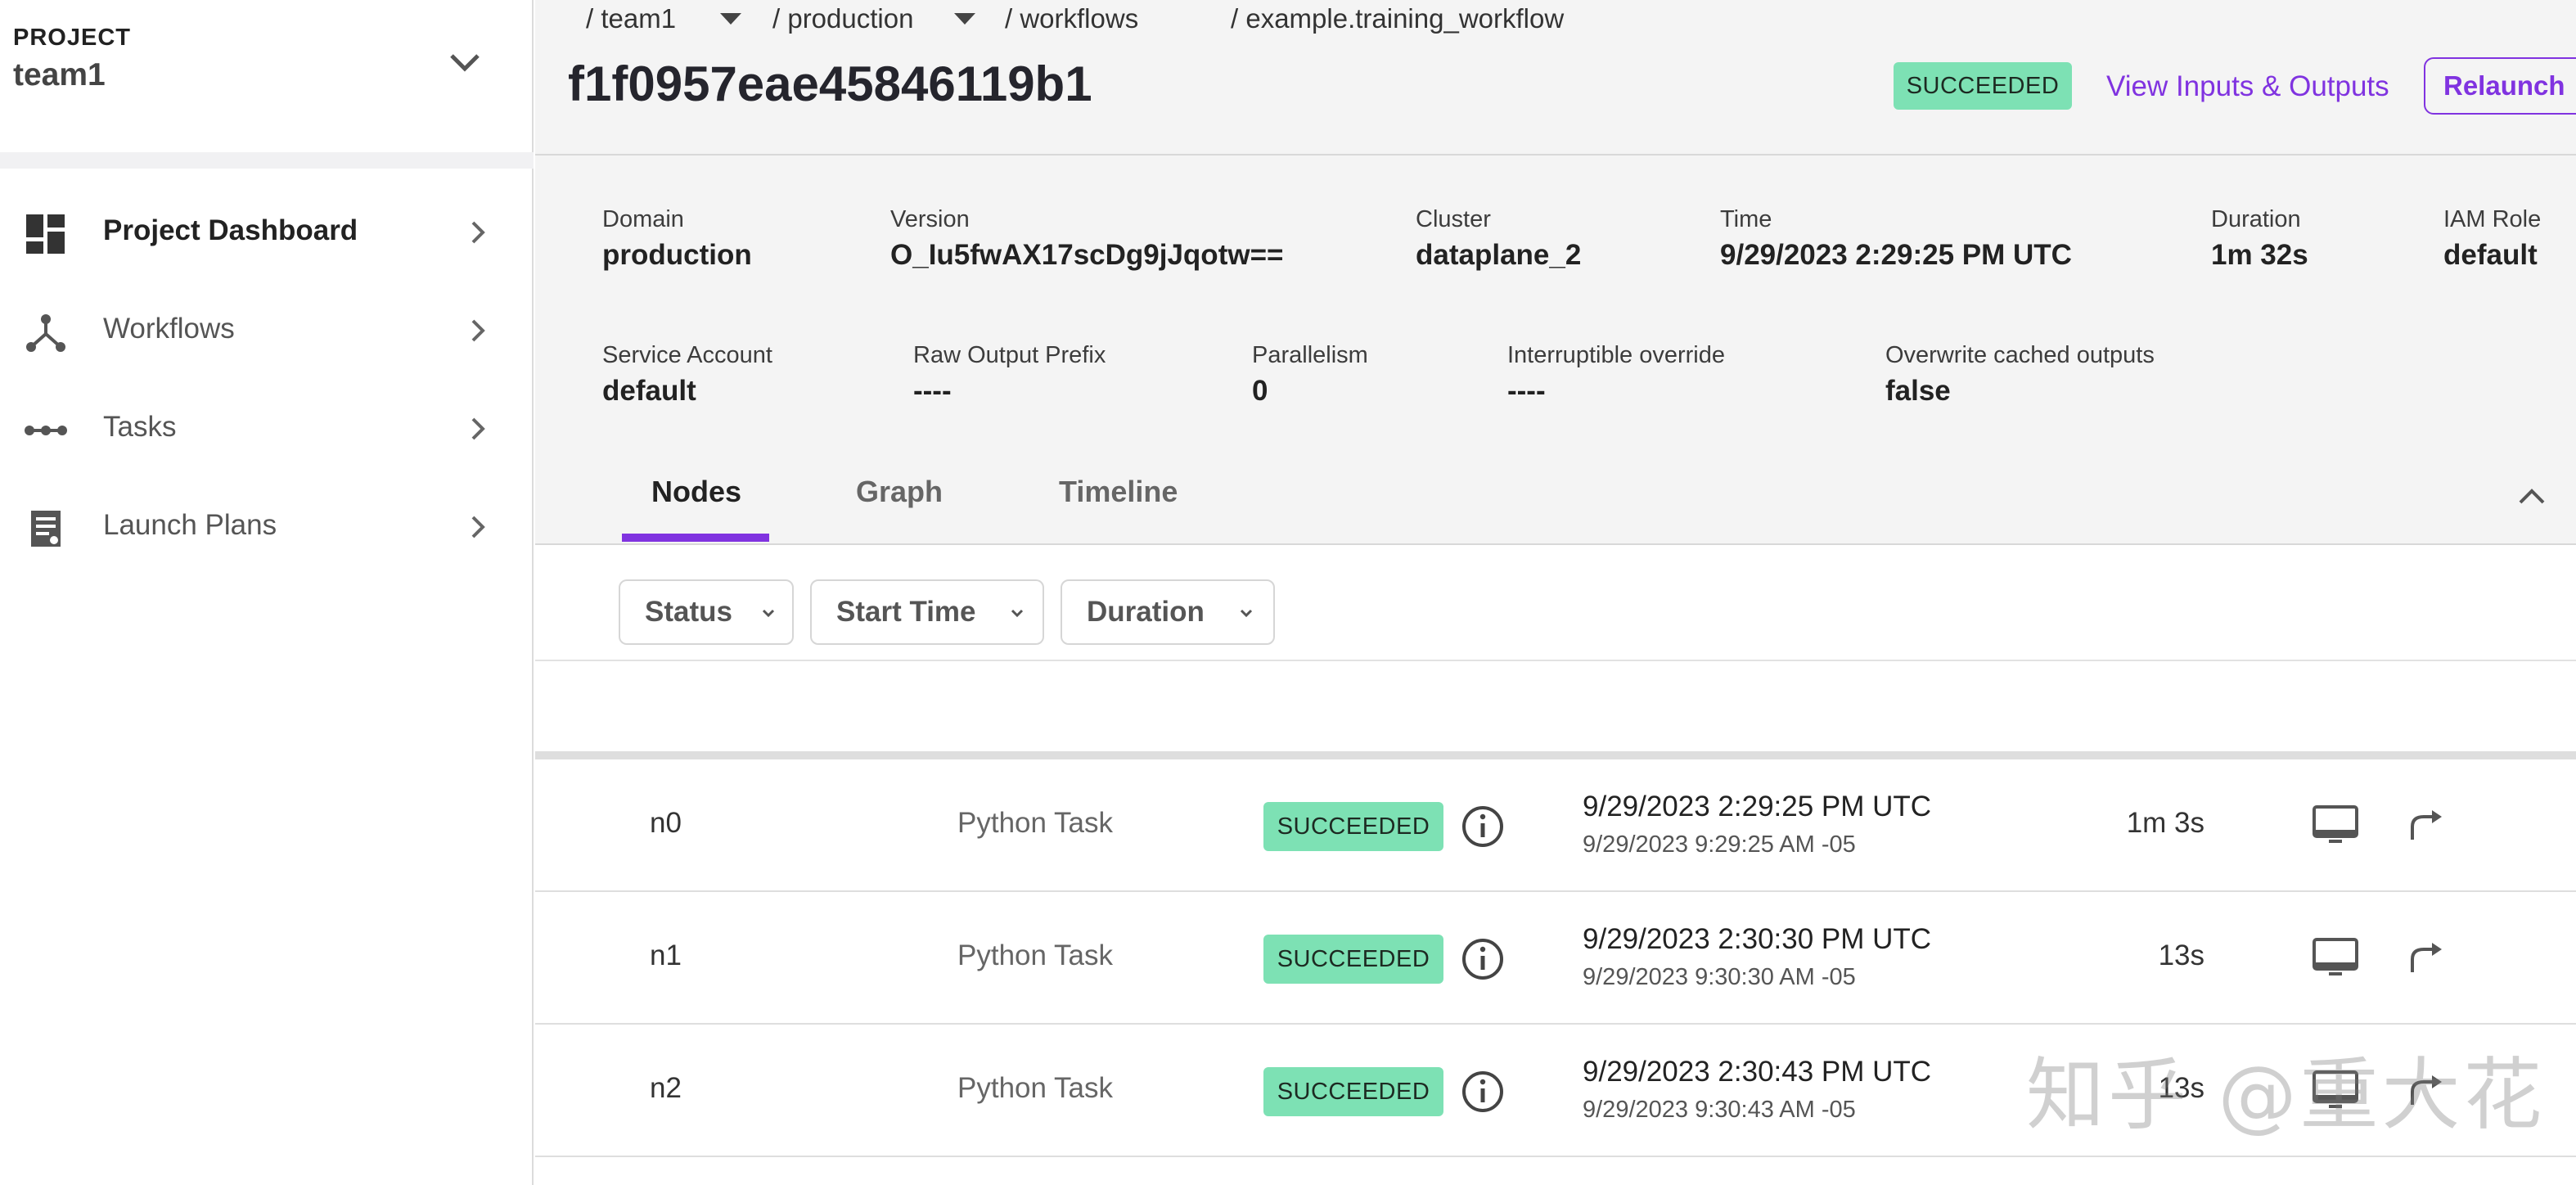 This screenshot has height=1185, width=2576. I want to click on node-name: n1, so click(666, 955).